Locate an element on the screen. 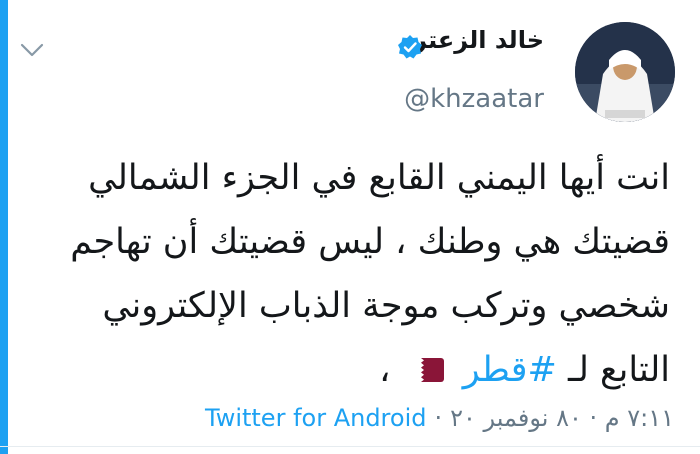  hashtag-link: #قطر is located at coordinates (510, 370).